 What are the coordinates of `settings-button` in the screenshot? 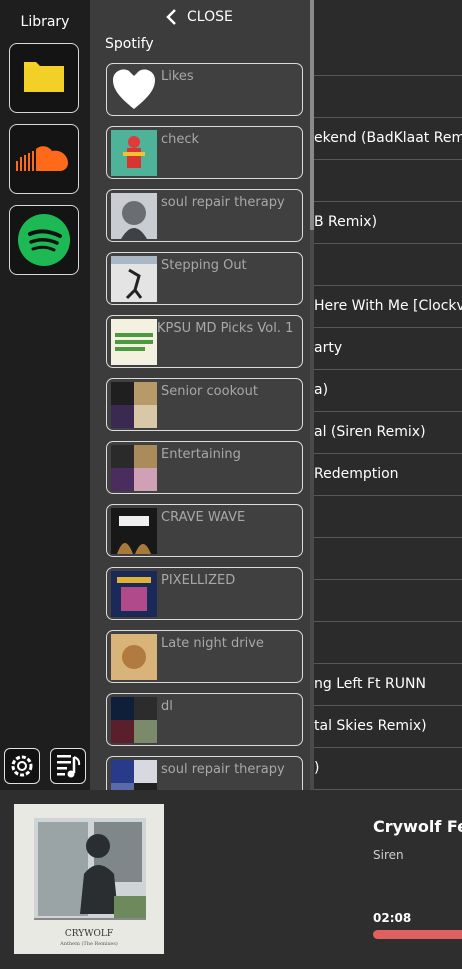 It's located at (22, 766).